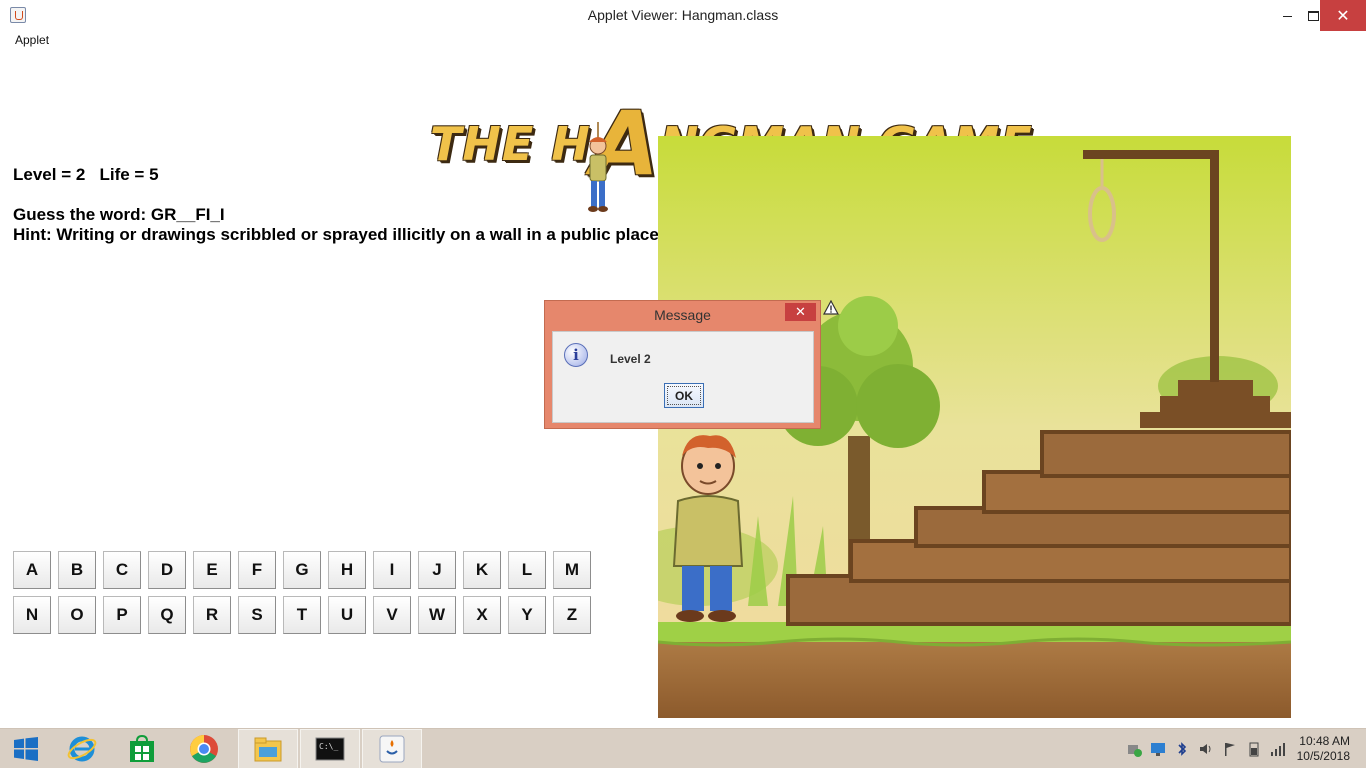  I want to click on chrome-icon, so click(204, 749).